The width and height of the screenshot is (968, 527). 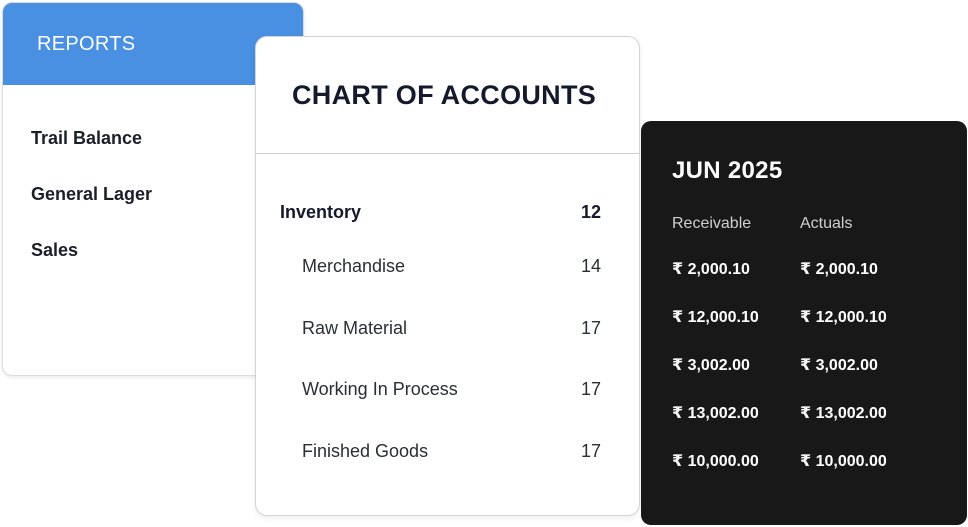 What do you see at coordinates (727, 170) in the screenshot?
I see `period-title: JUN 2025` at bounding box center [727, 170].